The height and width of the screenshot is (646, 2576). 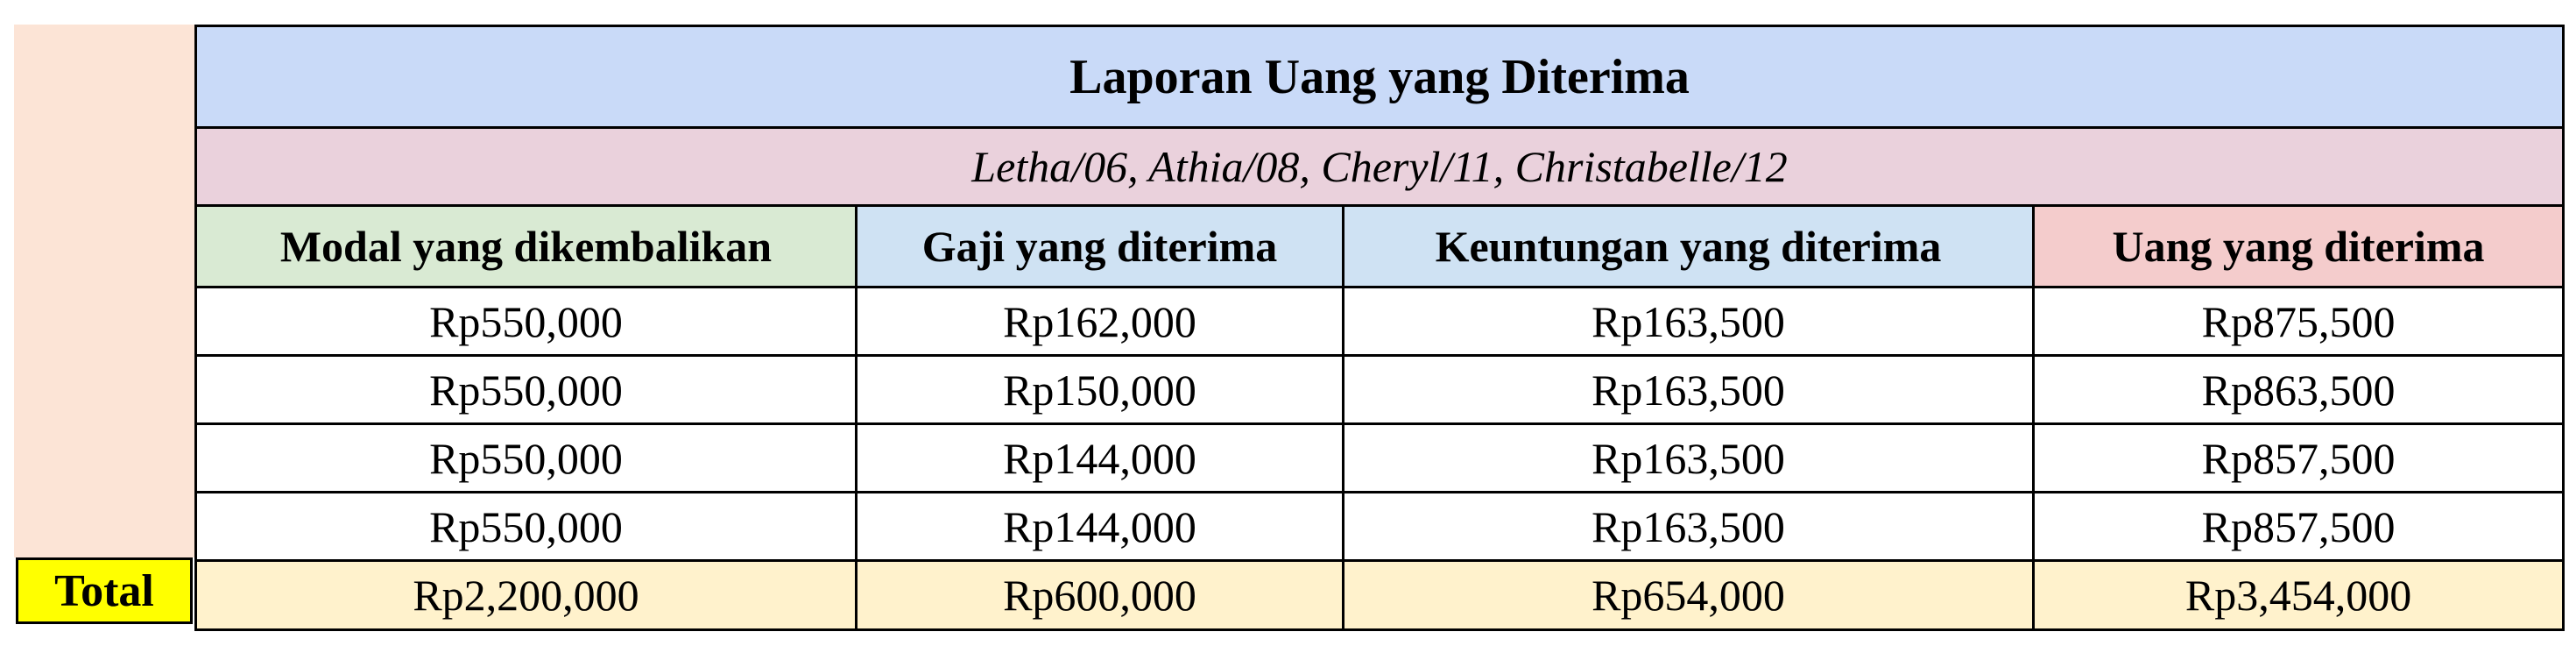 I want to click on header-uang: Uang yang diterima, so click(x=2298, y=246).